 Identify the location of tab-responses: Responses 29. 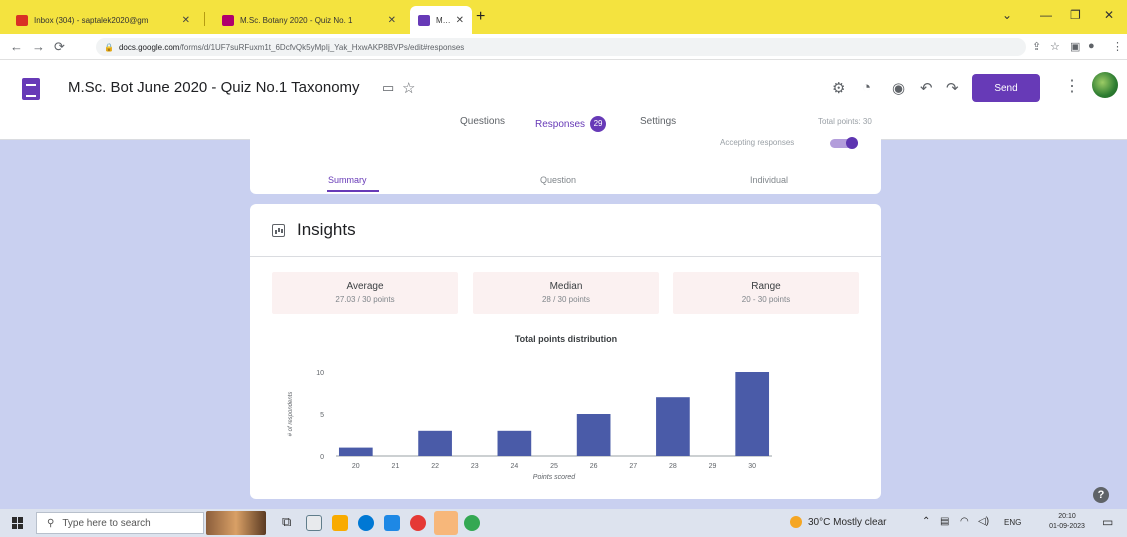
(571, 124).